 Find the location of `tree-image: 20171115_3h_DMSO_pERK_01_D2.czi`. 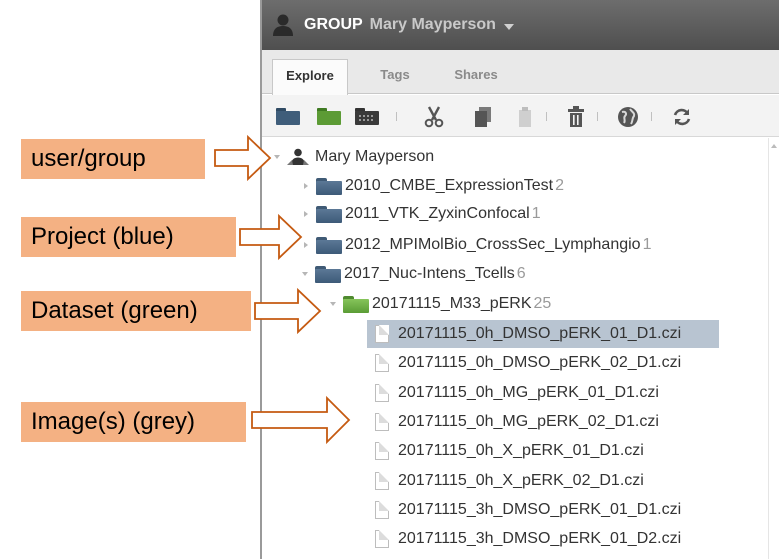

tree-image: 20171115_3h_DMSO_pERK_01_D2.czi is located at coordinates (528, 539).